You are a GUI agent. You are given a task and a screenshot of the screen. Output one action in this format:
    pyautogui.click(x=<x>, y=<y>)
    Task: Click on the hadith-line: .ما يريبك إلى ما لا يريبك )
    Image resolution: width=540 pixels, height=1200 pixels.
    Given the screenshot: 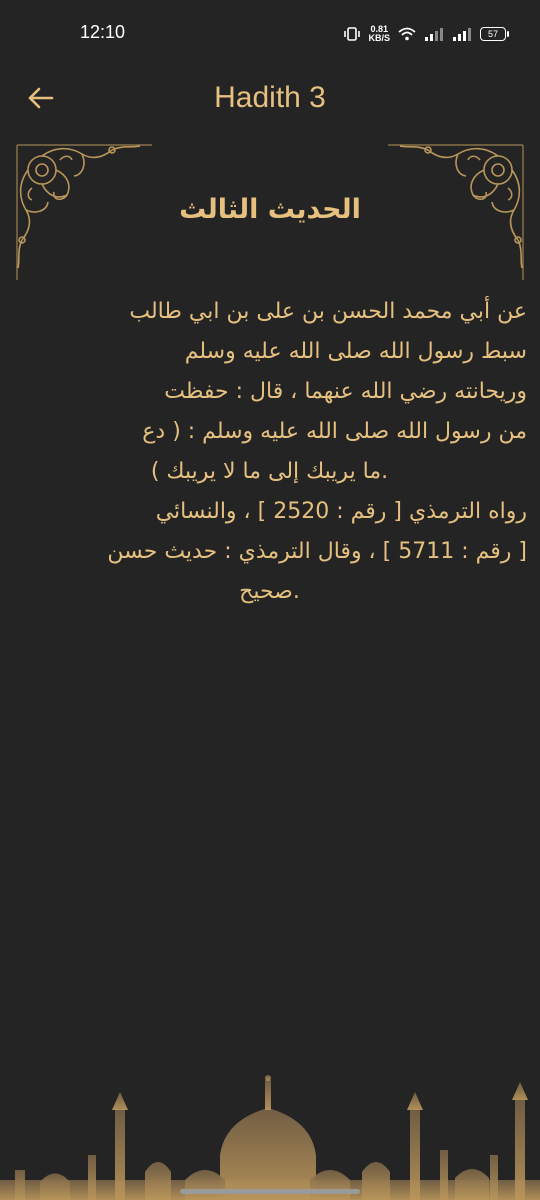 What is the action you would take?
    pyautogui.click(x=269, y=471)
    